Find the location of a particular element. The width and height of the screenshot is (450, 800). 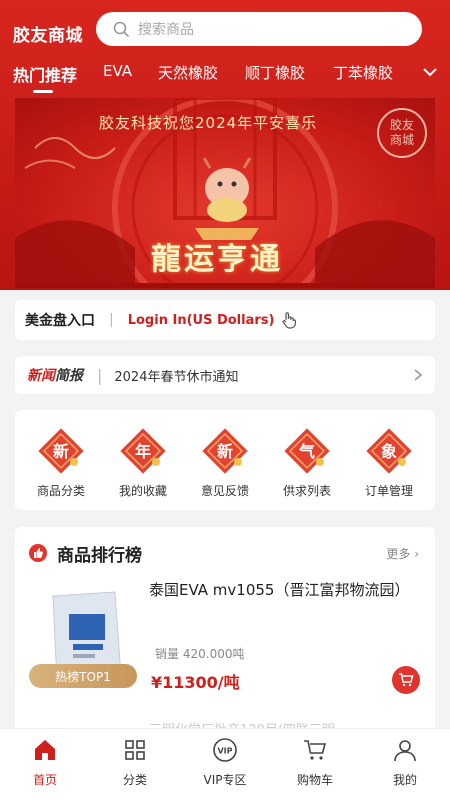

quick-link-item: 象订单管理 is located at coordinates (389, 462).